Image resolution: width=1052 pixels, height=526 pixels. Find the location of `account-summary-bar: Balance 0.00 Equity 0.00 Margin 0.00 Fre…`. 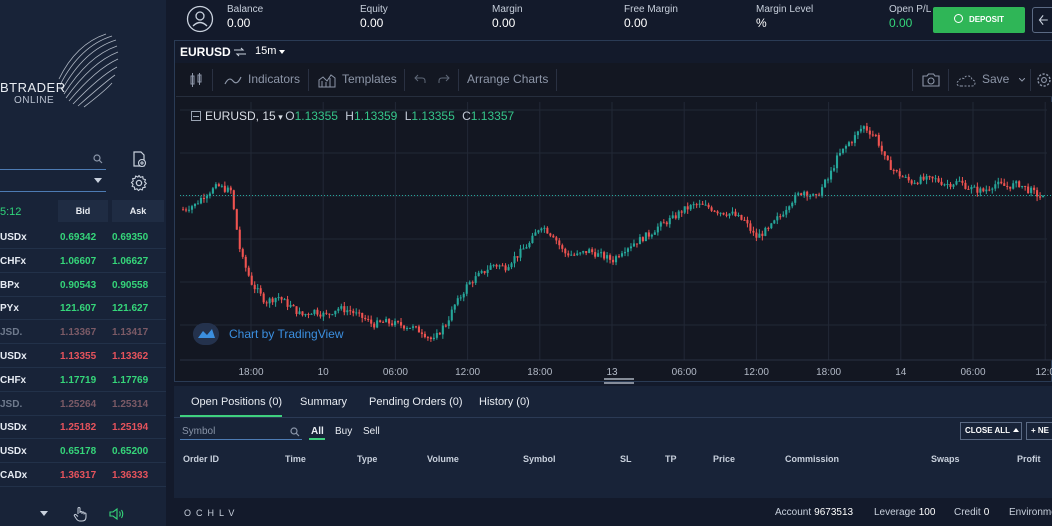

account-summary-bar: Balance 0.00 Equity 0.00 Margin 0.00 Fre… is located at coordinates (612, 19).